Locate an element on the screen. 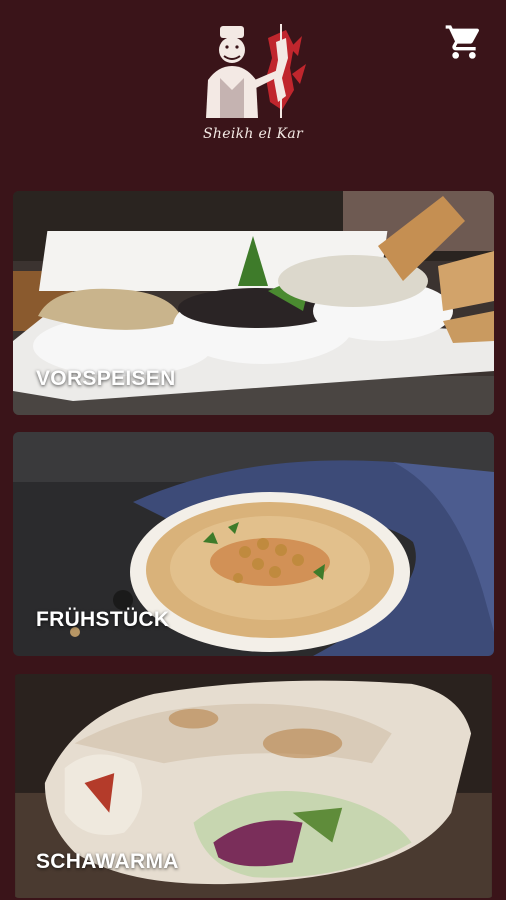  category-label: FRÜHSTÜCK is located at coordinates (103, 619).